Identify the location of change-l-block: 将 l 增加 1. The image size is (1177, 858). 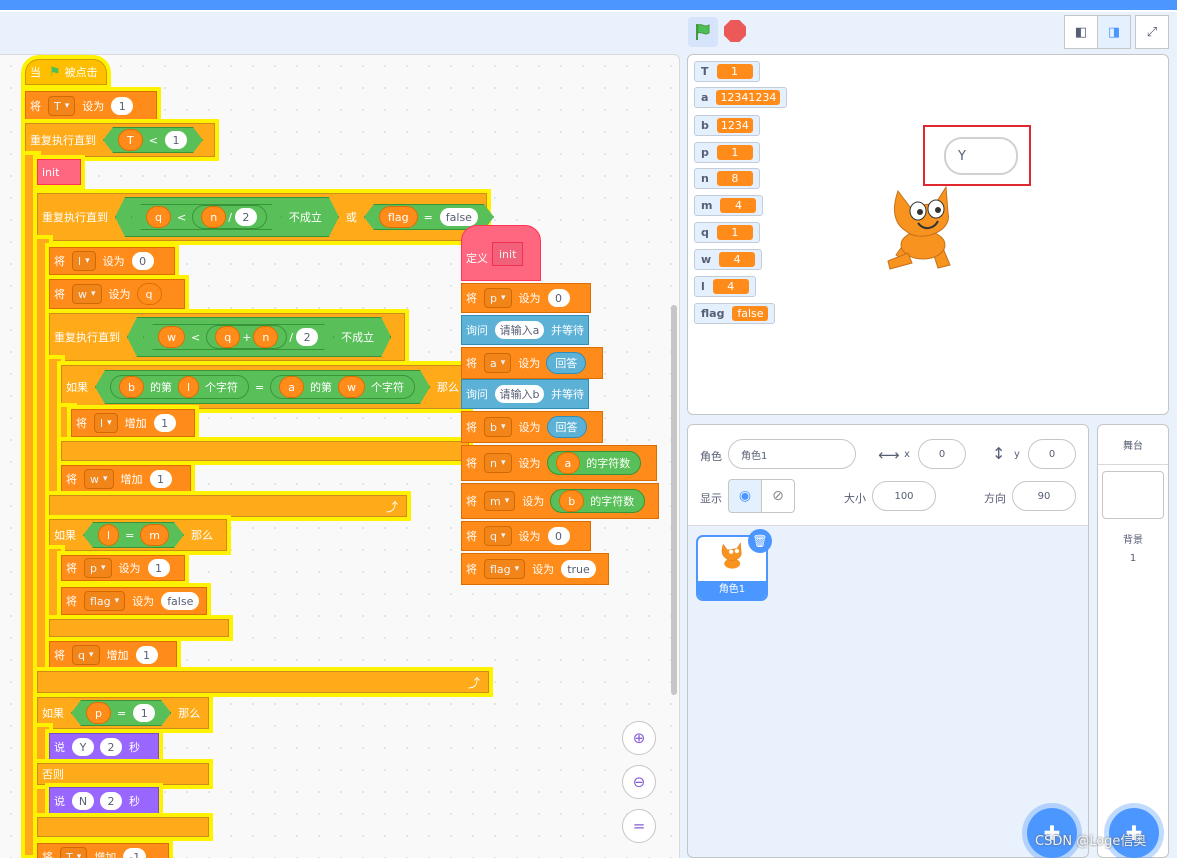
(133, 423).